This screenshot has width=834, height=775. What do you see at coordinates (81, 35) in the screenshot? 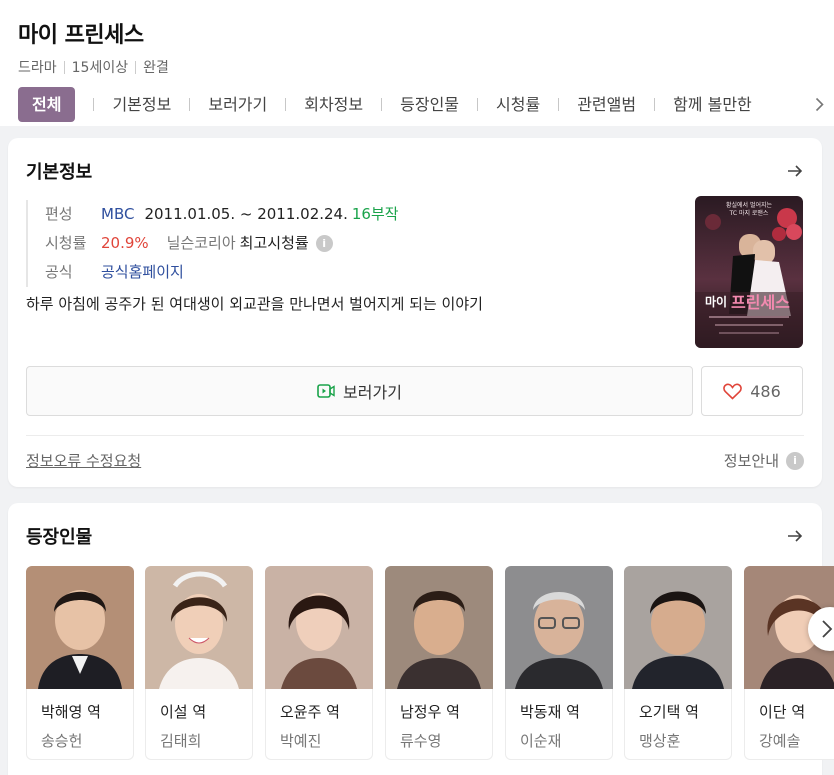
I see `program-title: 마이 프린세스` at bounding box center [81, 35].